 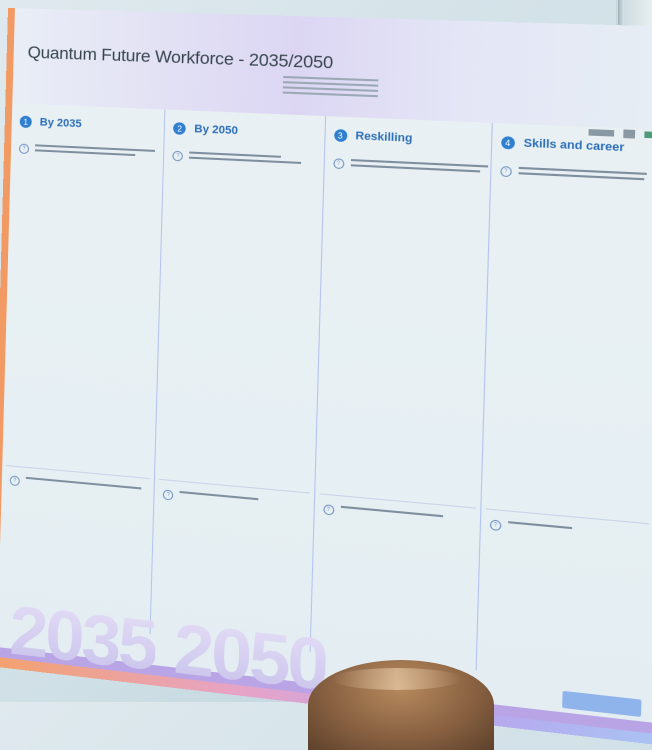 I want to click on year-watermark: 2035, so click(x=82, y=638).